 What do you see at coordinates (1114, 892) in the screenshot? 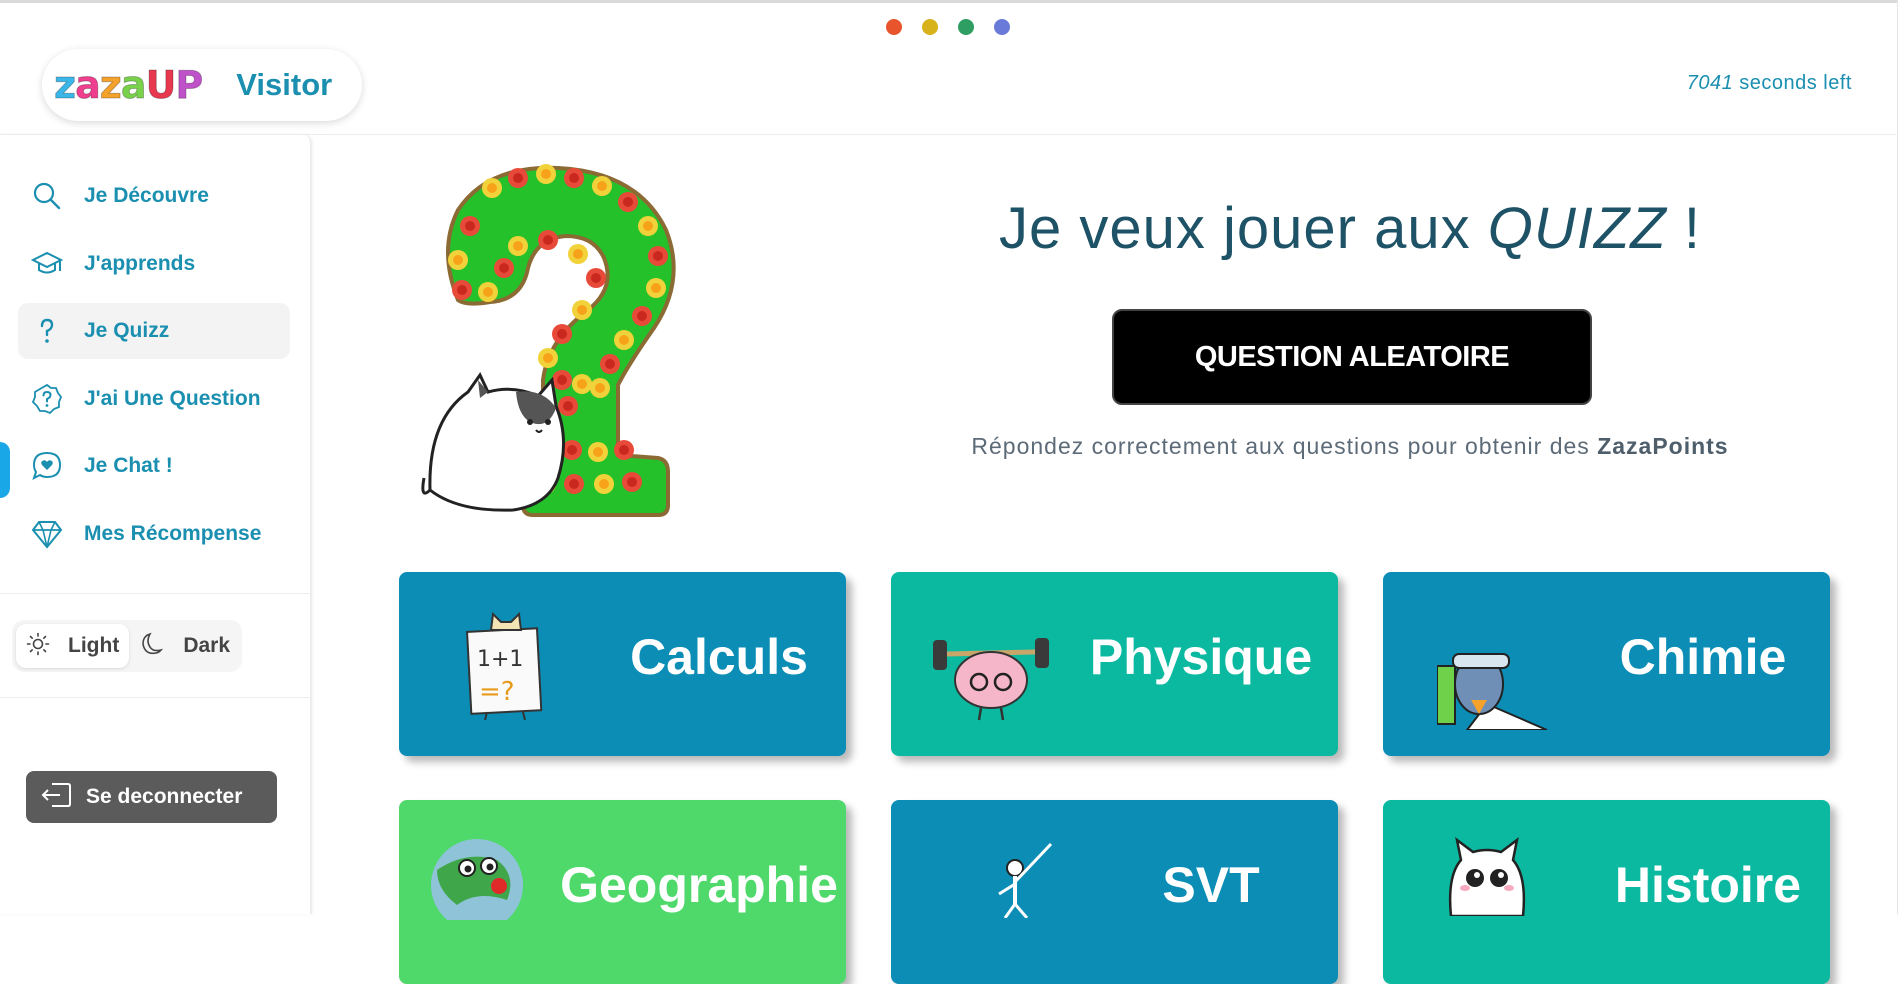
I see `category-card-svt: SVT` at bounding box center [1114, 892].